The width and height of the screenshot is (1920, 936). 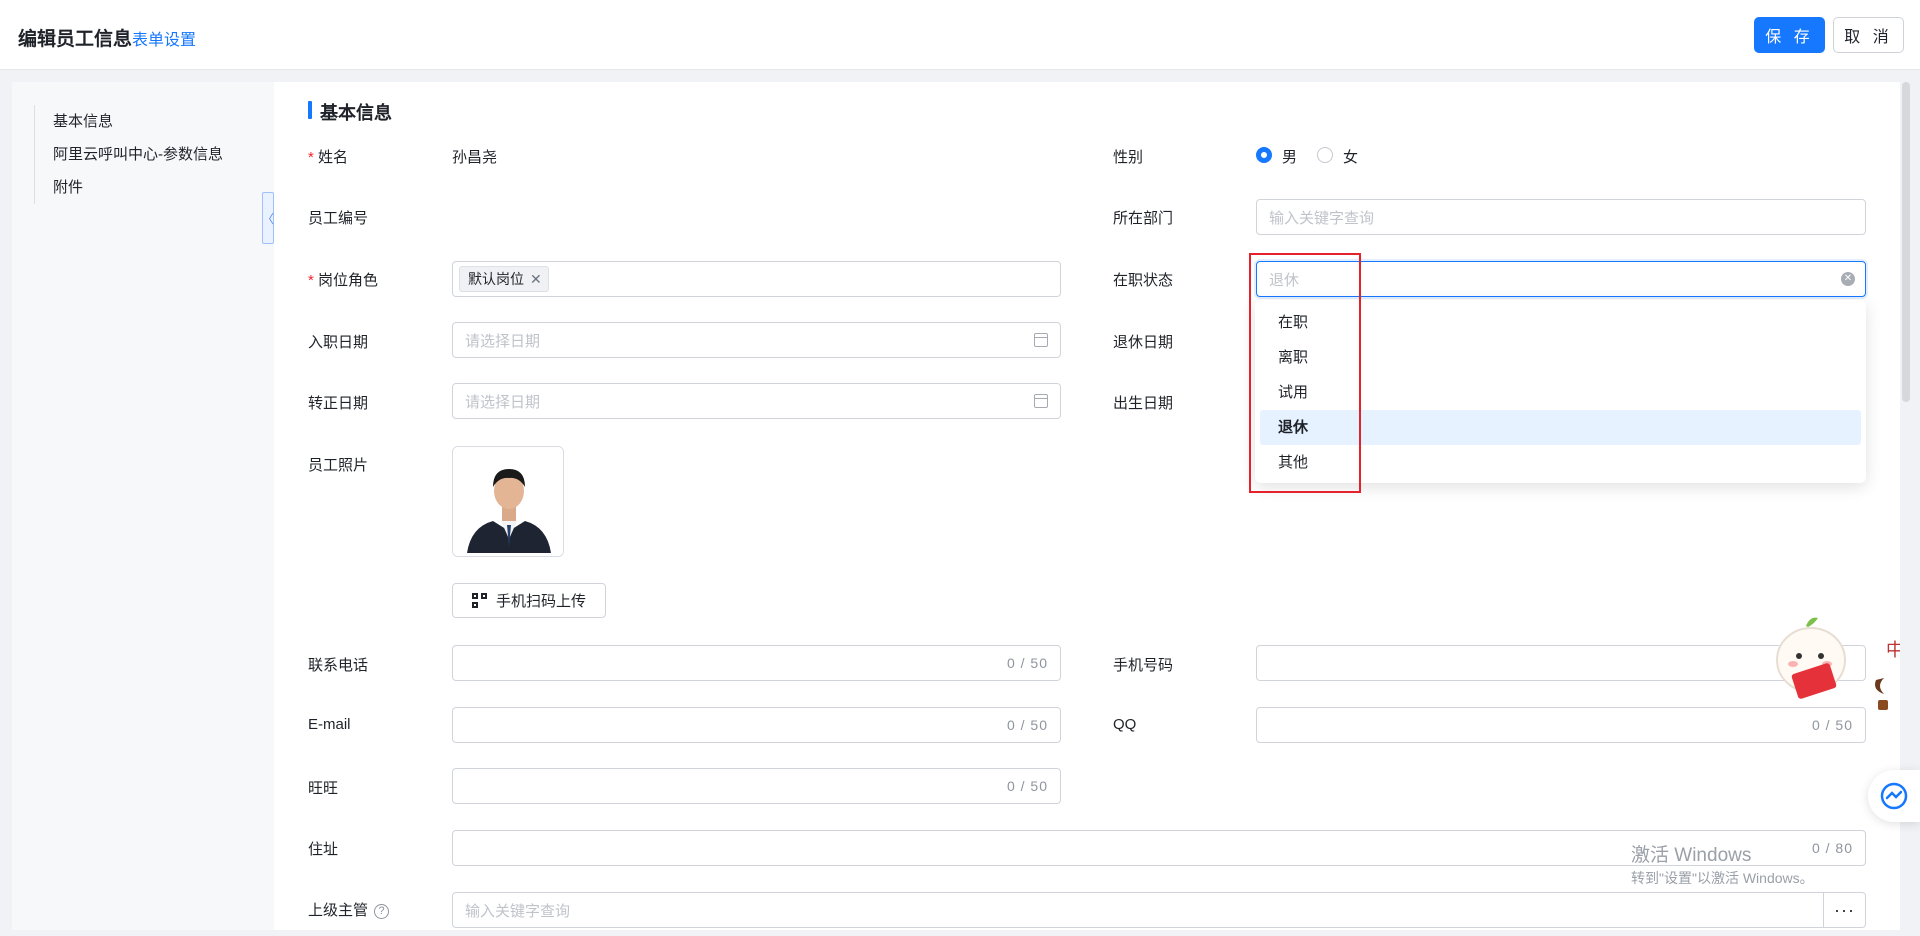 What do you see at coordinates (323, 849) in the screenshot?
I see `address-label: 住址` at bounding box center [323, 849].